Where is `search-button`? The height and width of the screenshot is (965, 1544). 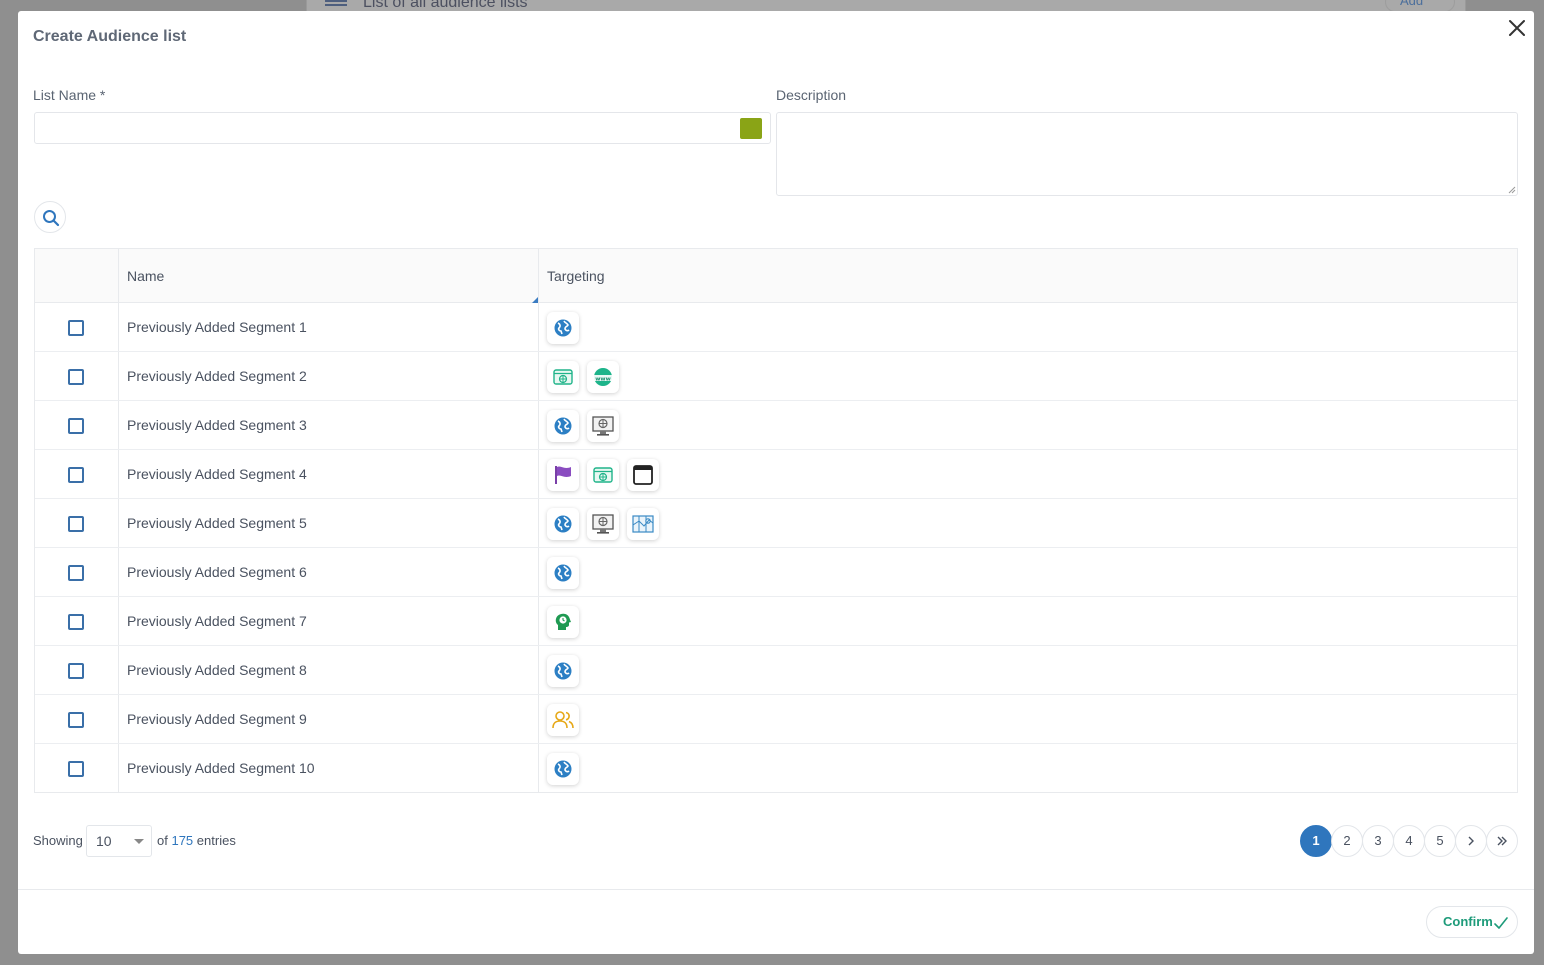
search-button is located at coordinates (50, 217).